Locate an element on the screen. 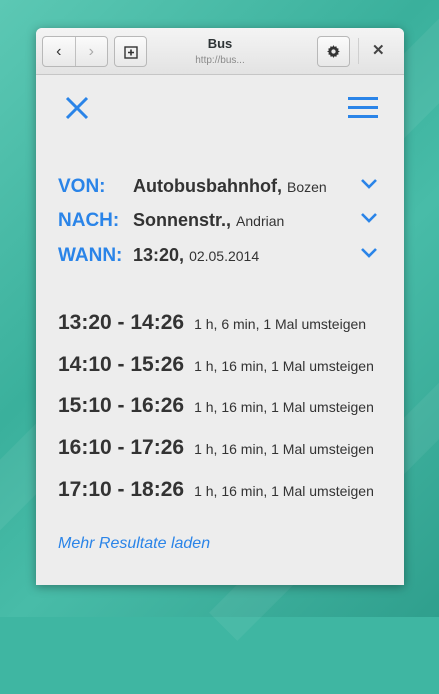  trip-time: 15:10 - 16:26 is located at coordinates (121, 405).